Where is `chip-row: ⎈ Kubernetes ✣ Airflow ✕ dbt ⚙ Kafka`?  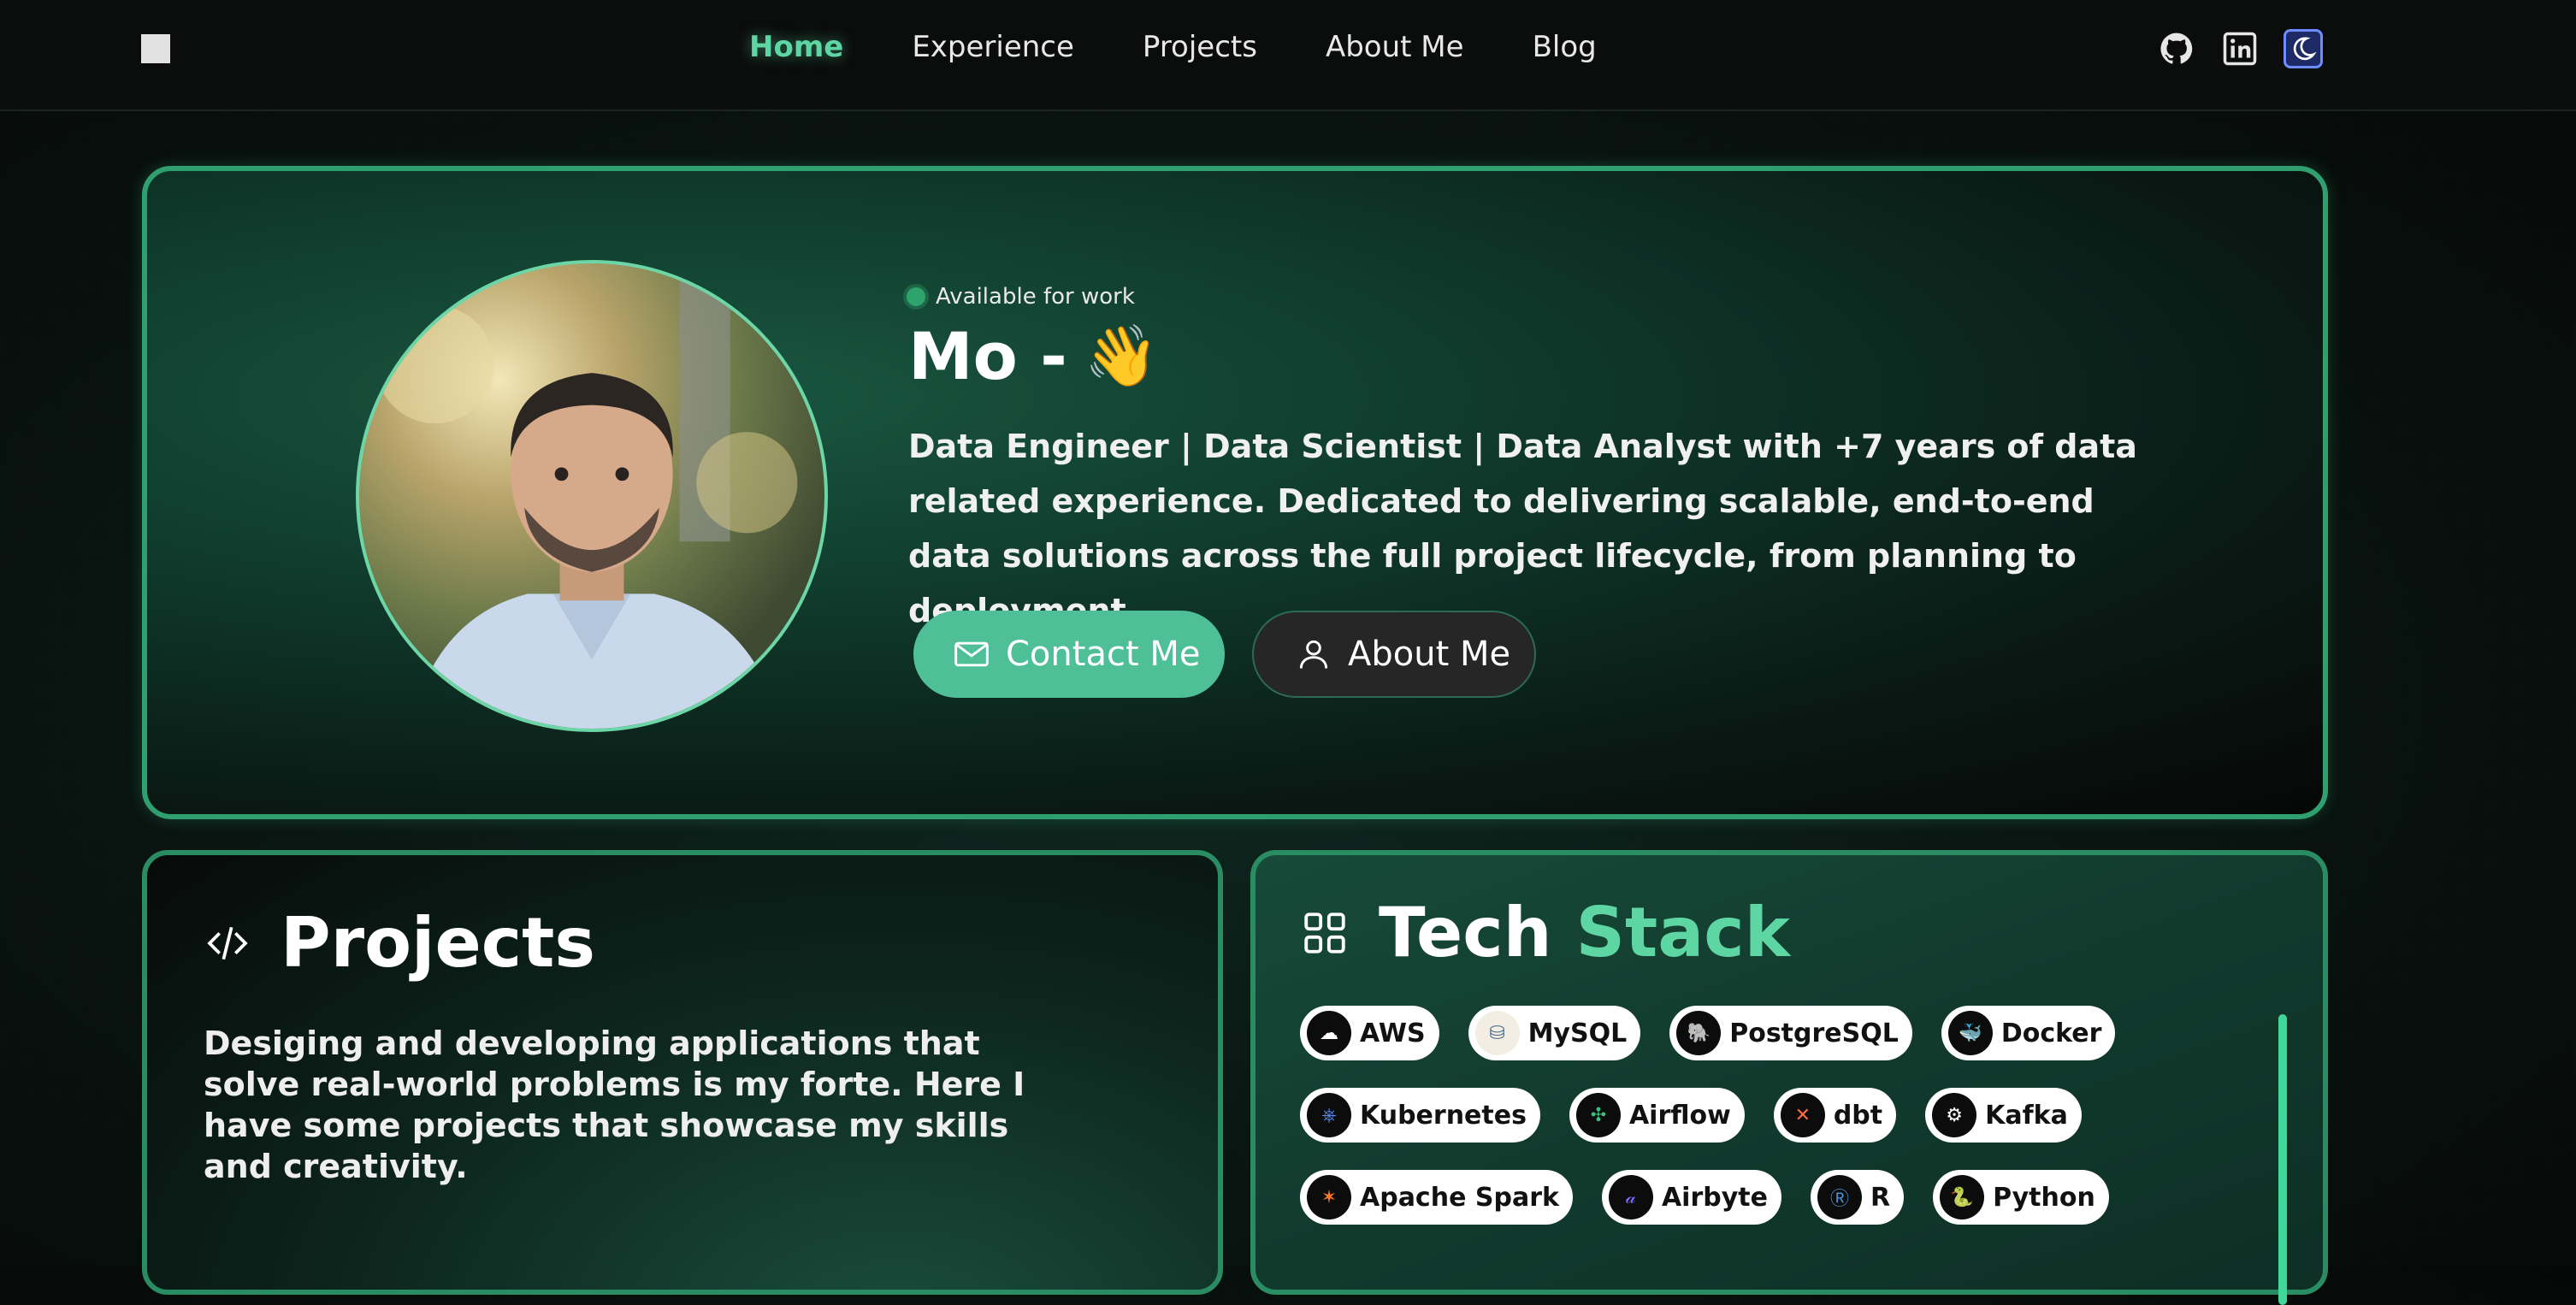
chip-row: ⎈ Kubernetes ✣ Airflow ✕ dbt ⚙ Kafka is located at coordinates (1770, 1115).